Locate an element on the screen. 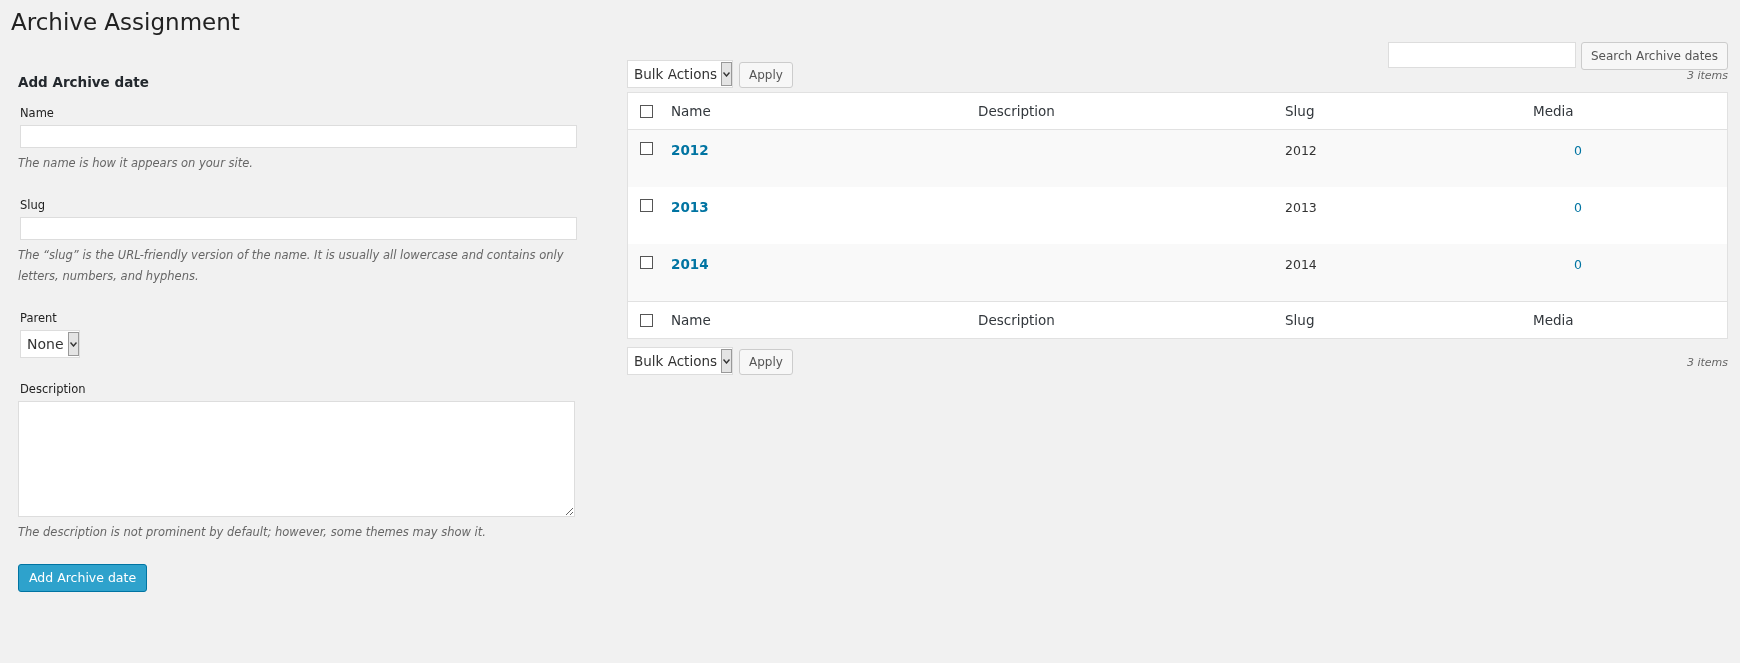 This screenshot has height=663, width=1740. search-button: Search Archive dates is located at coordinates (1654, 56).